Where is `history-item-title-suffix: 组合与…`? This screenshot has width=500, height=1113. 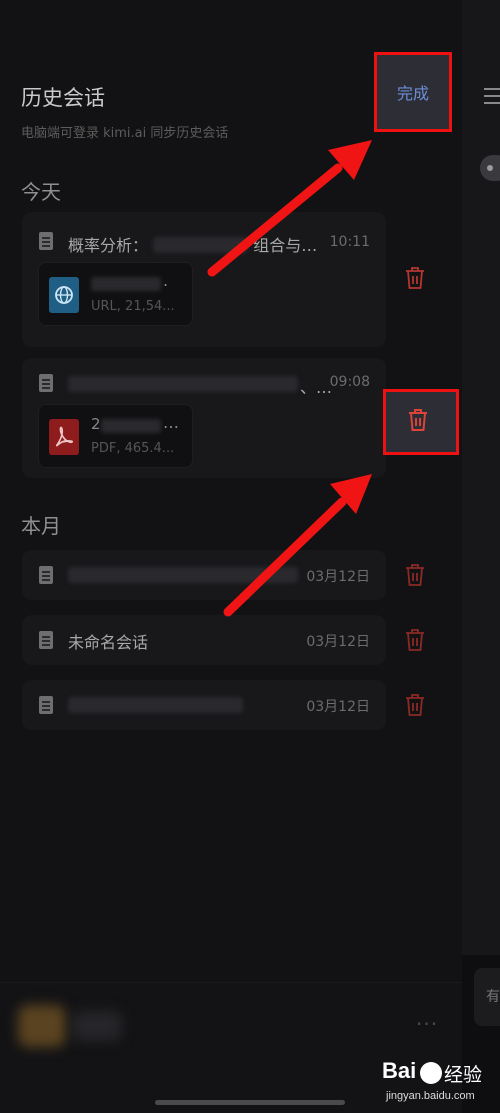
history-item-title-suffix: 组合与… is located at coordinates (285, 245).